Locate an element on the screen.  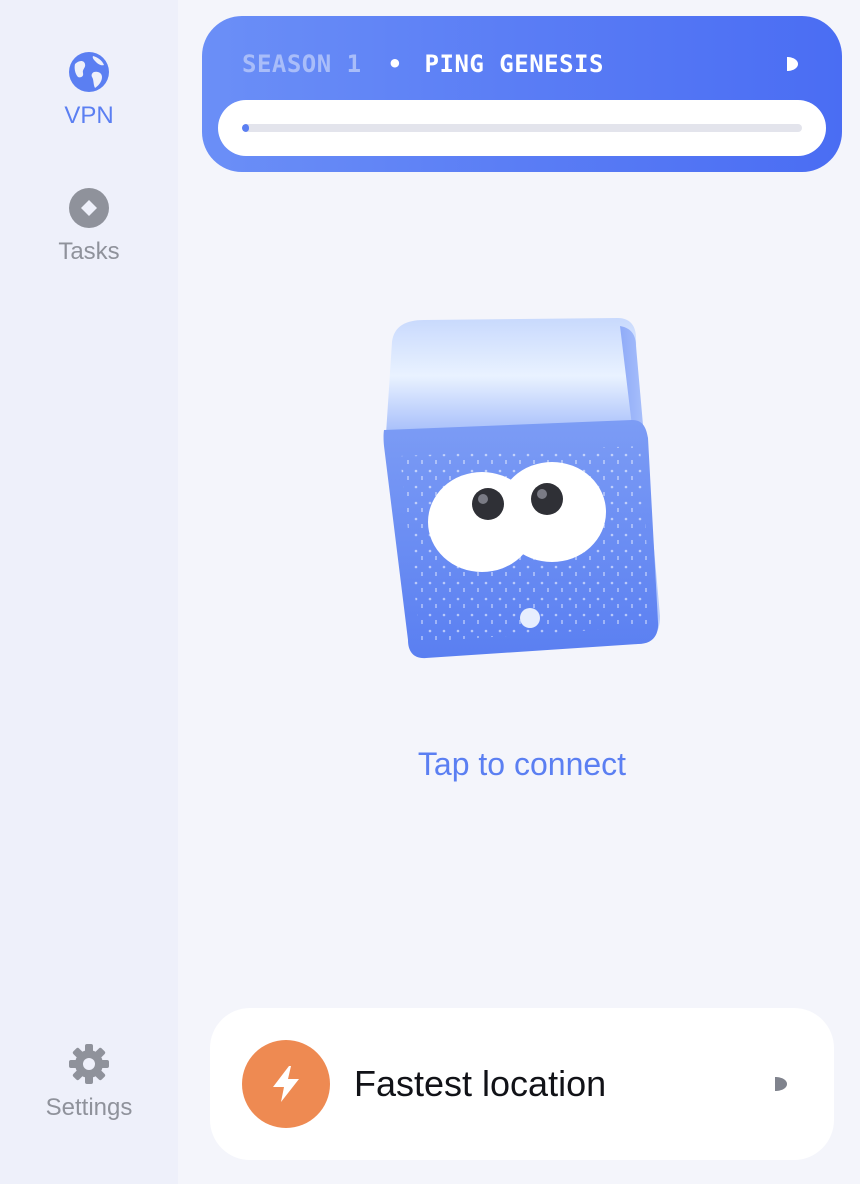
cube-mascot is located at coordinates (520, 491).